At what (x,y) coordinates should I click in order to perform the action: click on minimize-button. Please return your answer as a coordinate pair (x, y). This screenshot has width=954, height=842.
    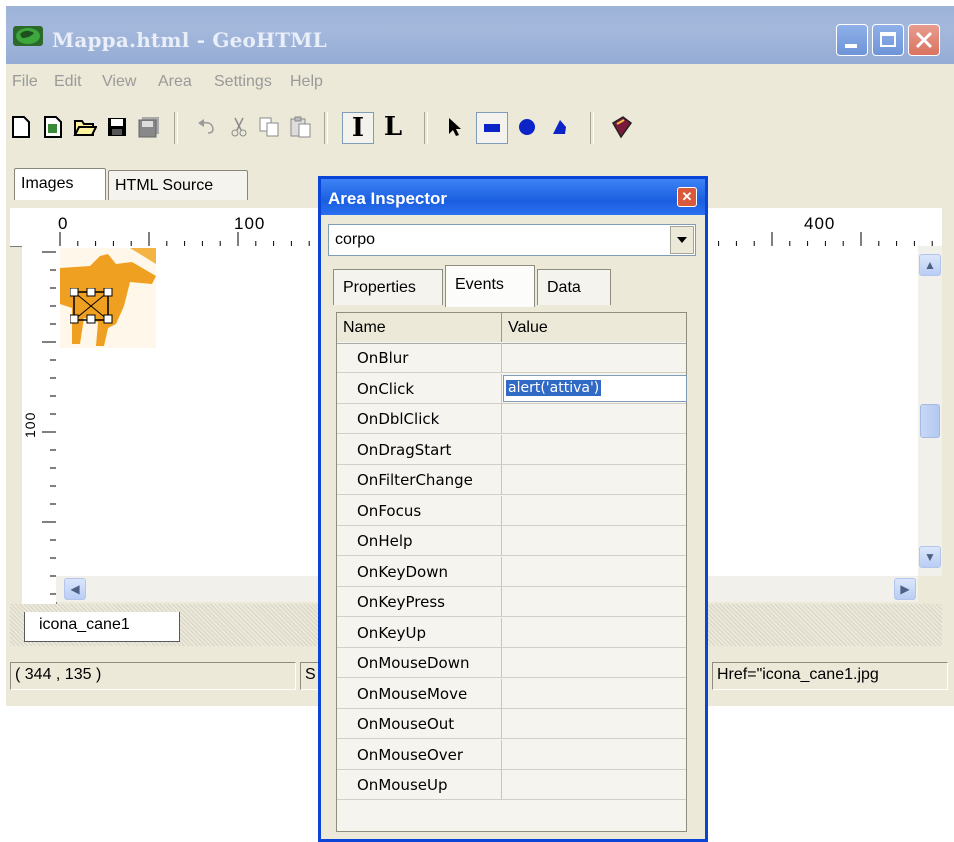
    Looking at the image, I should click on (852, 40).